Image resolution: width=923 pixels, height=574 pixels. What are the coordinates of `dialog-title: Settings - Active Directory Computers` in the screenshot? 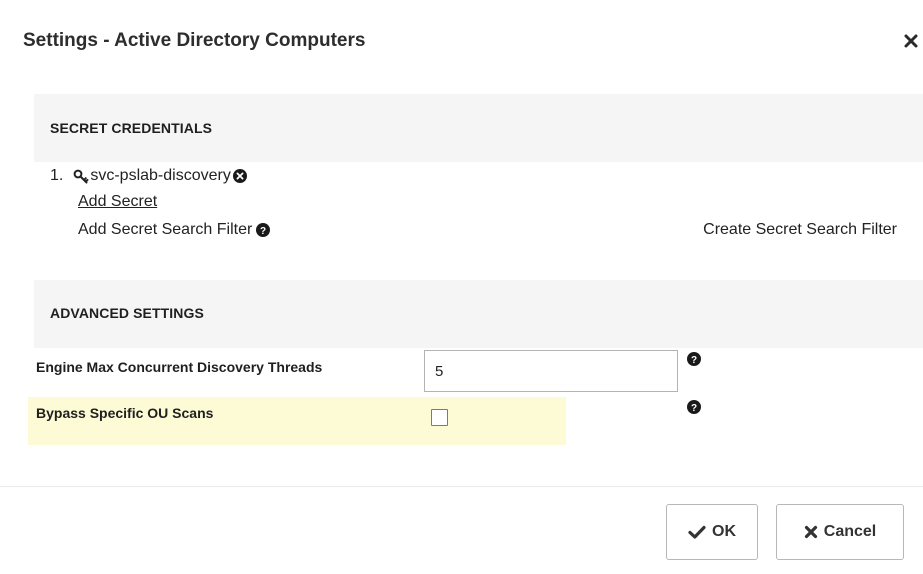 It's located at (194, 40).